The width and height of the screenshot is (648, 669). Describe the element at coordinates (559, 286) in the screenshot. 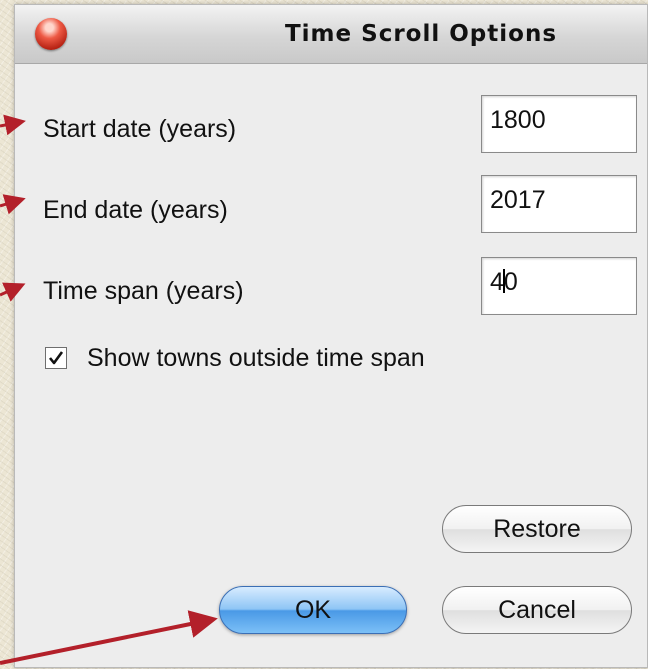

I see `time-span-input: 40` at that location.